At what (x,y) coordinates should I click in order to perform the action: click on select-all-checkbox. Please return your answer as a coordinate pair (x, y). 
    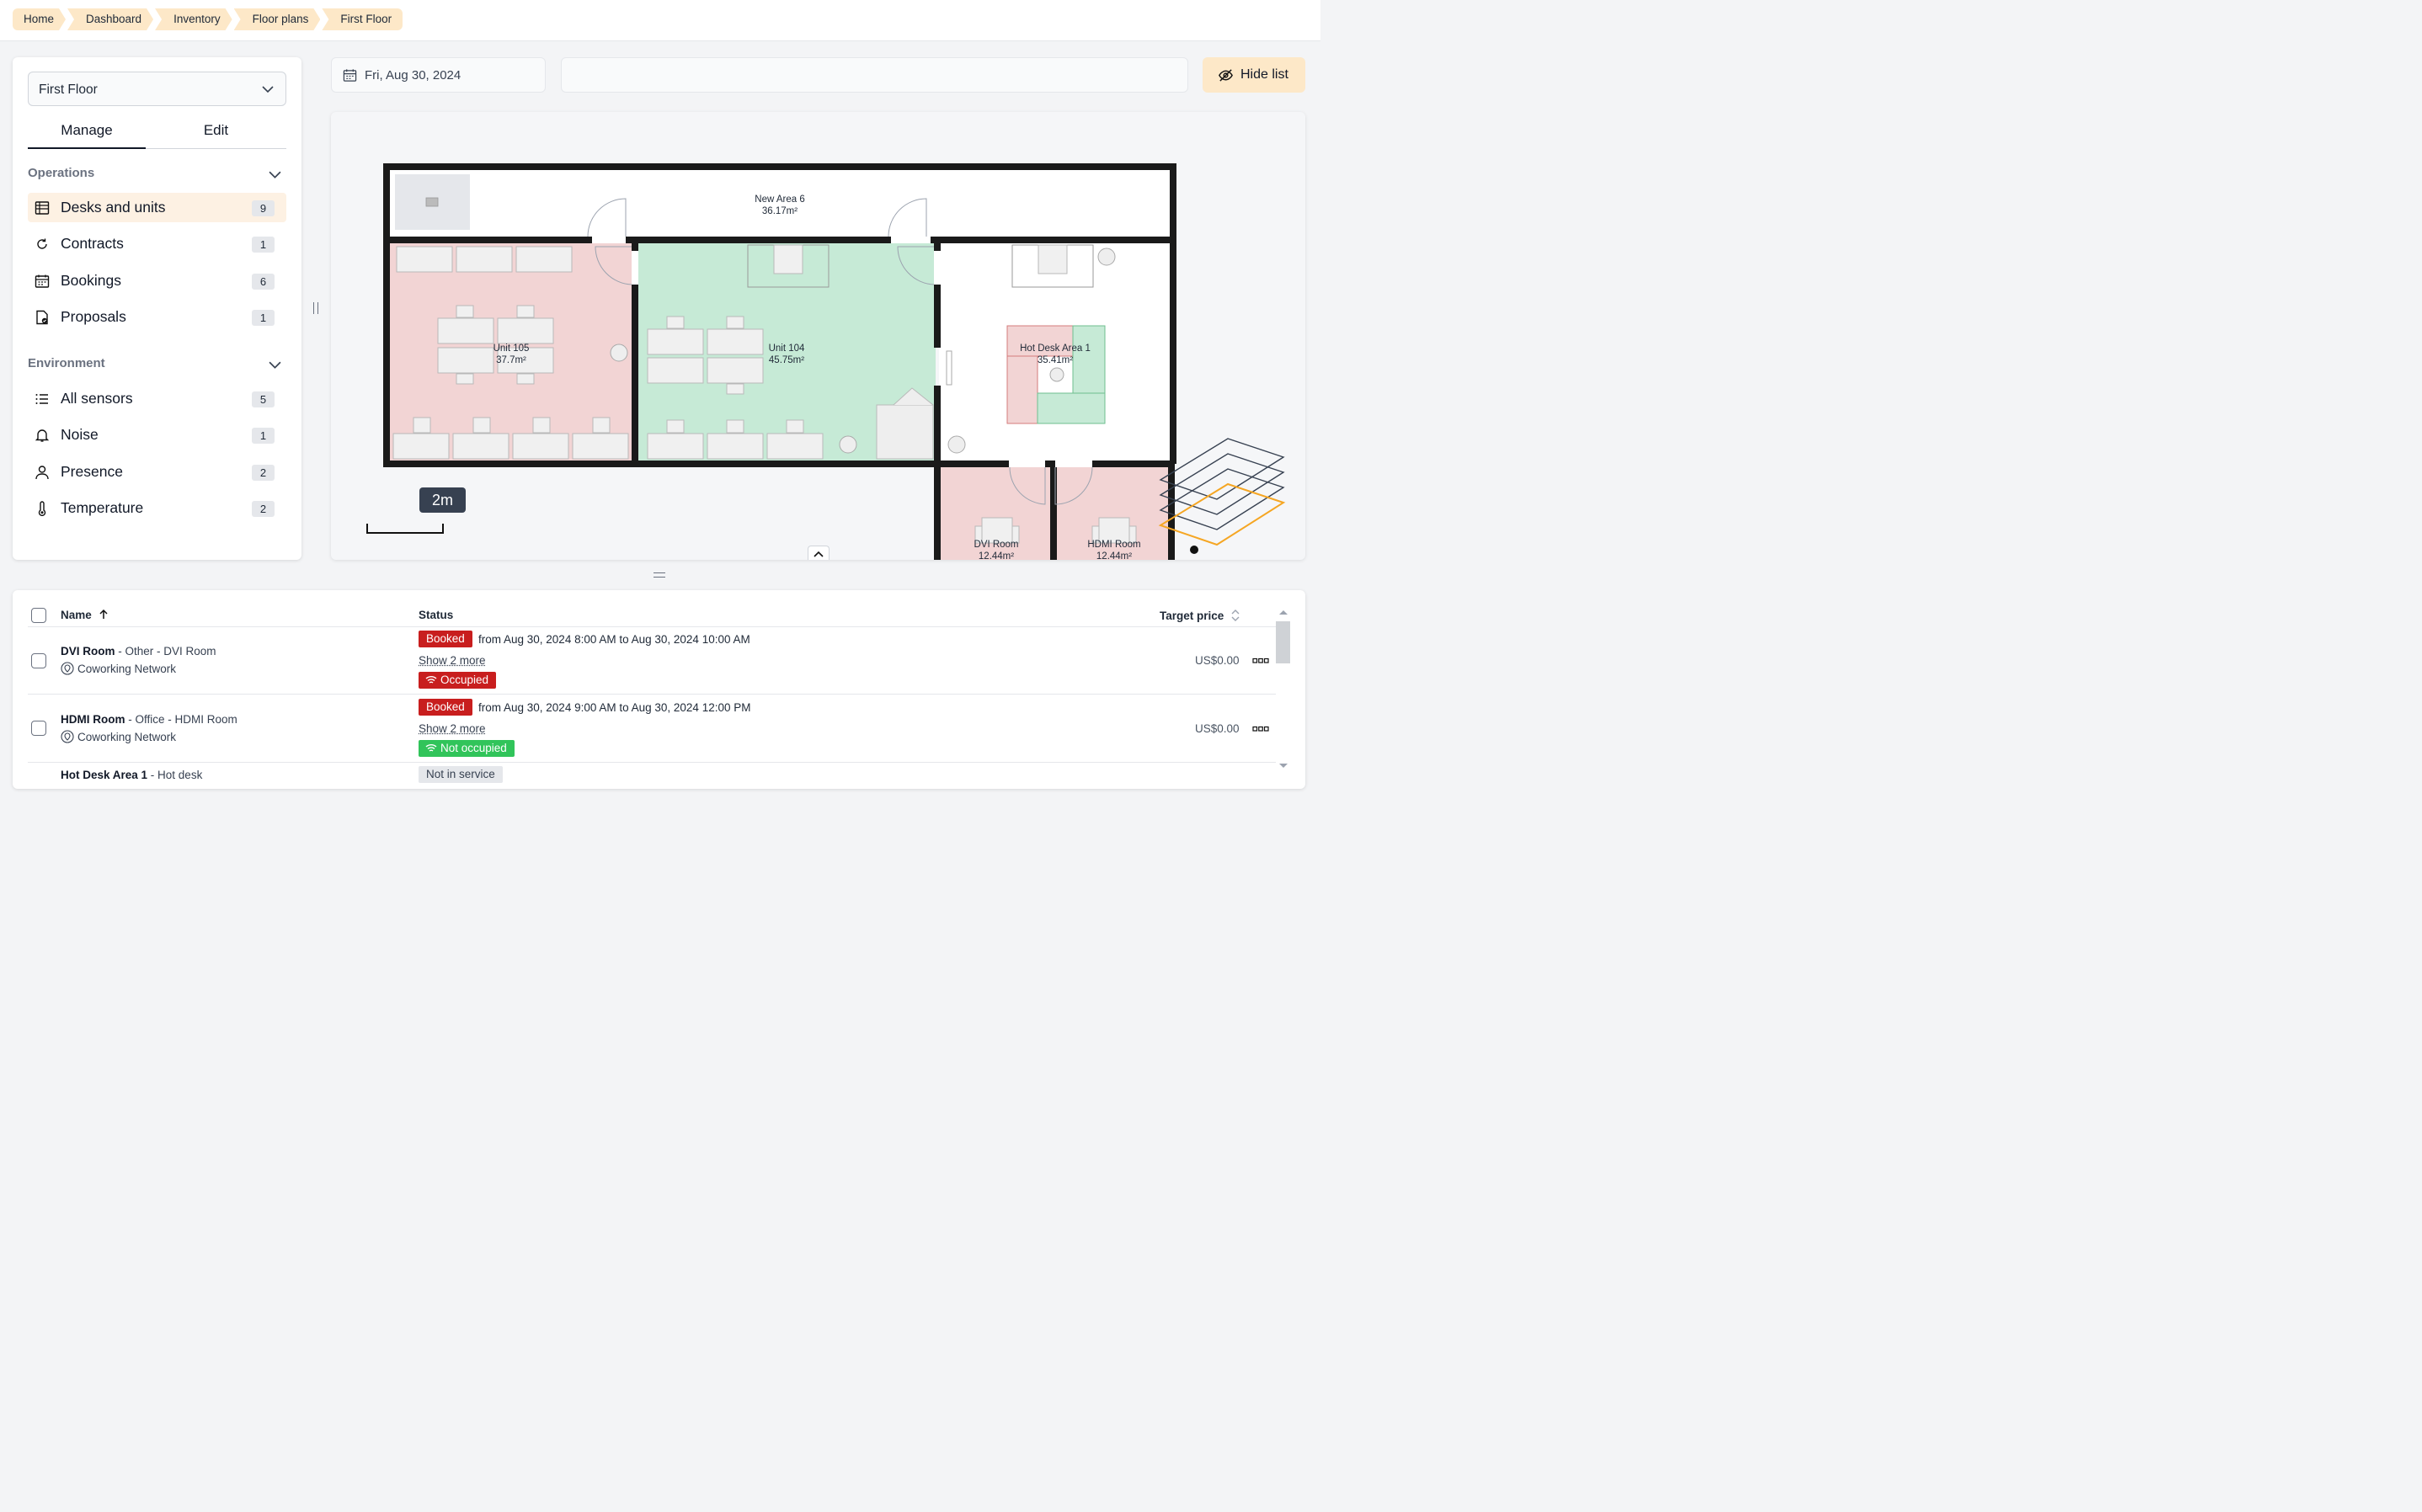
    Looking at the image, I should click on (39, 615).